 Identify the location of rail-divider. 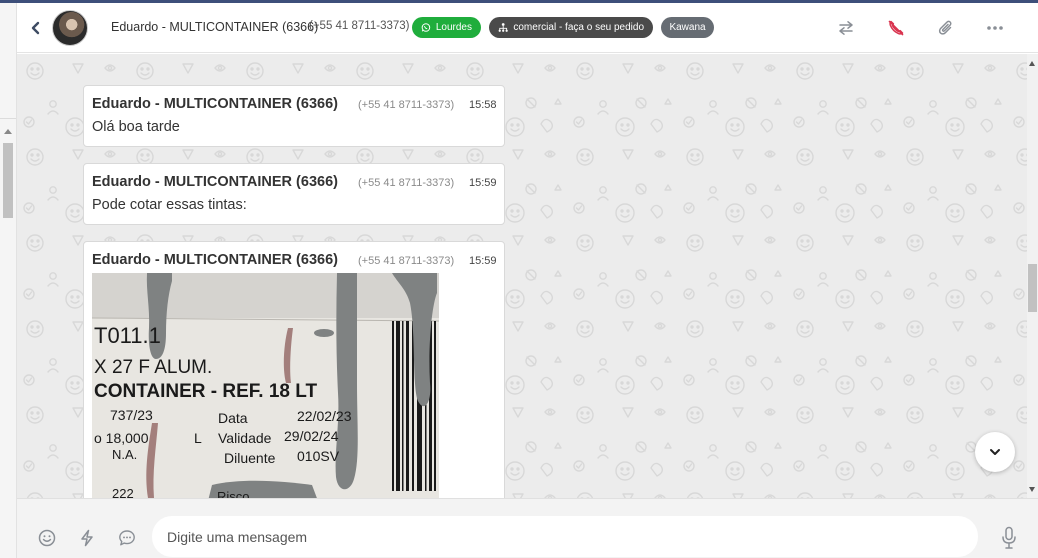
(8, 118).